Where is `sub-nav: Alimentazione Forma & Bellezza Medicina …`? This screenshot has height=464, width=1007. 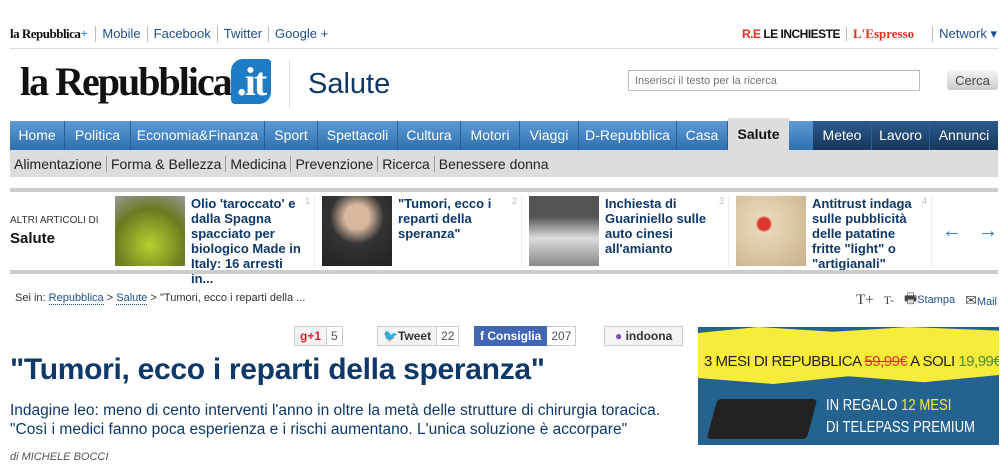
sub-nav: Alimentazione Forma & Bellezza Medicina … is located at coordinates (504, 163).